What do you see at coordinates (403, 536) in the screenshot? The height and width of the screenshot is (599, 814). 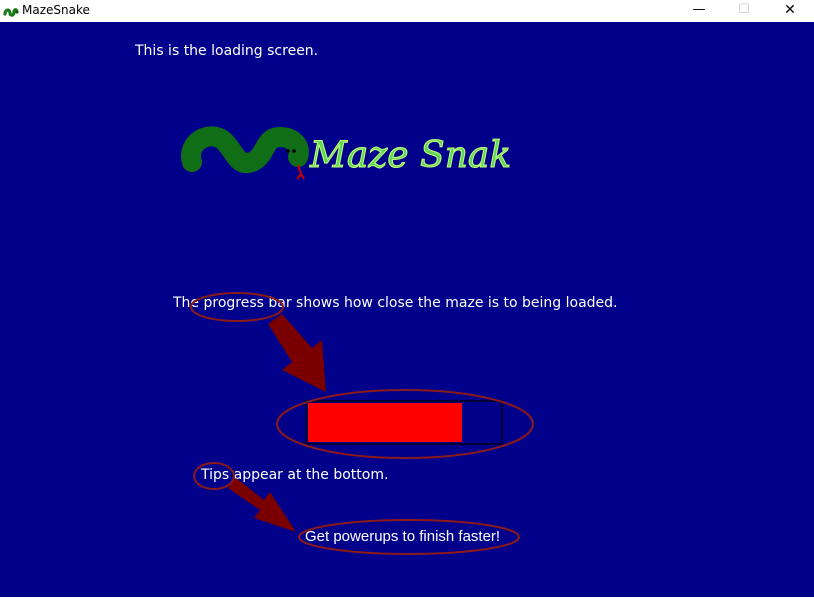 I see `tip-text: Get powerups to finish faster!` at bounding box center [403, 536].